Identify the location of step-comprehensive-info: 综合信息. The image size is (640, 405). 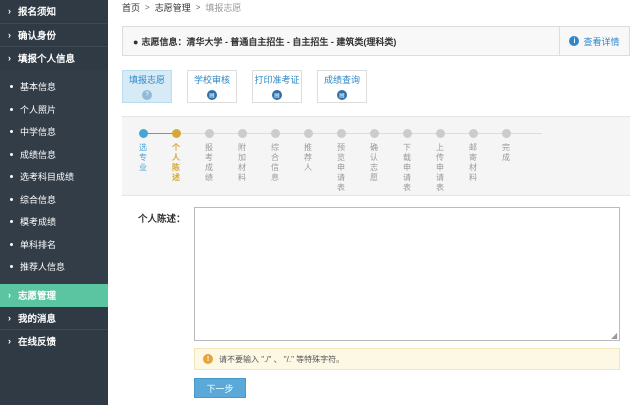
(275, 156).